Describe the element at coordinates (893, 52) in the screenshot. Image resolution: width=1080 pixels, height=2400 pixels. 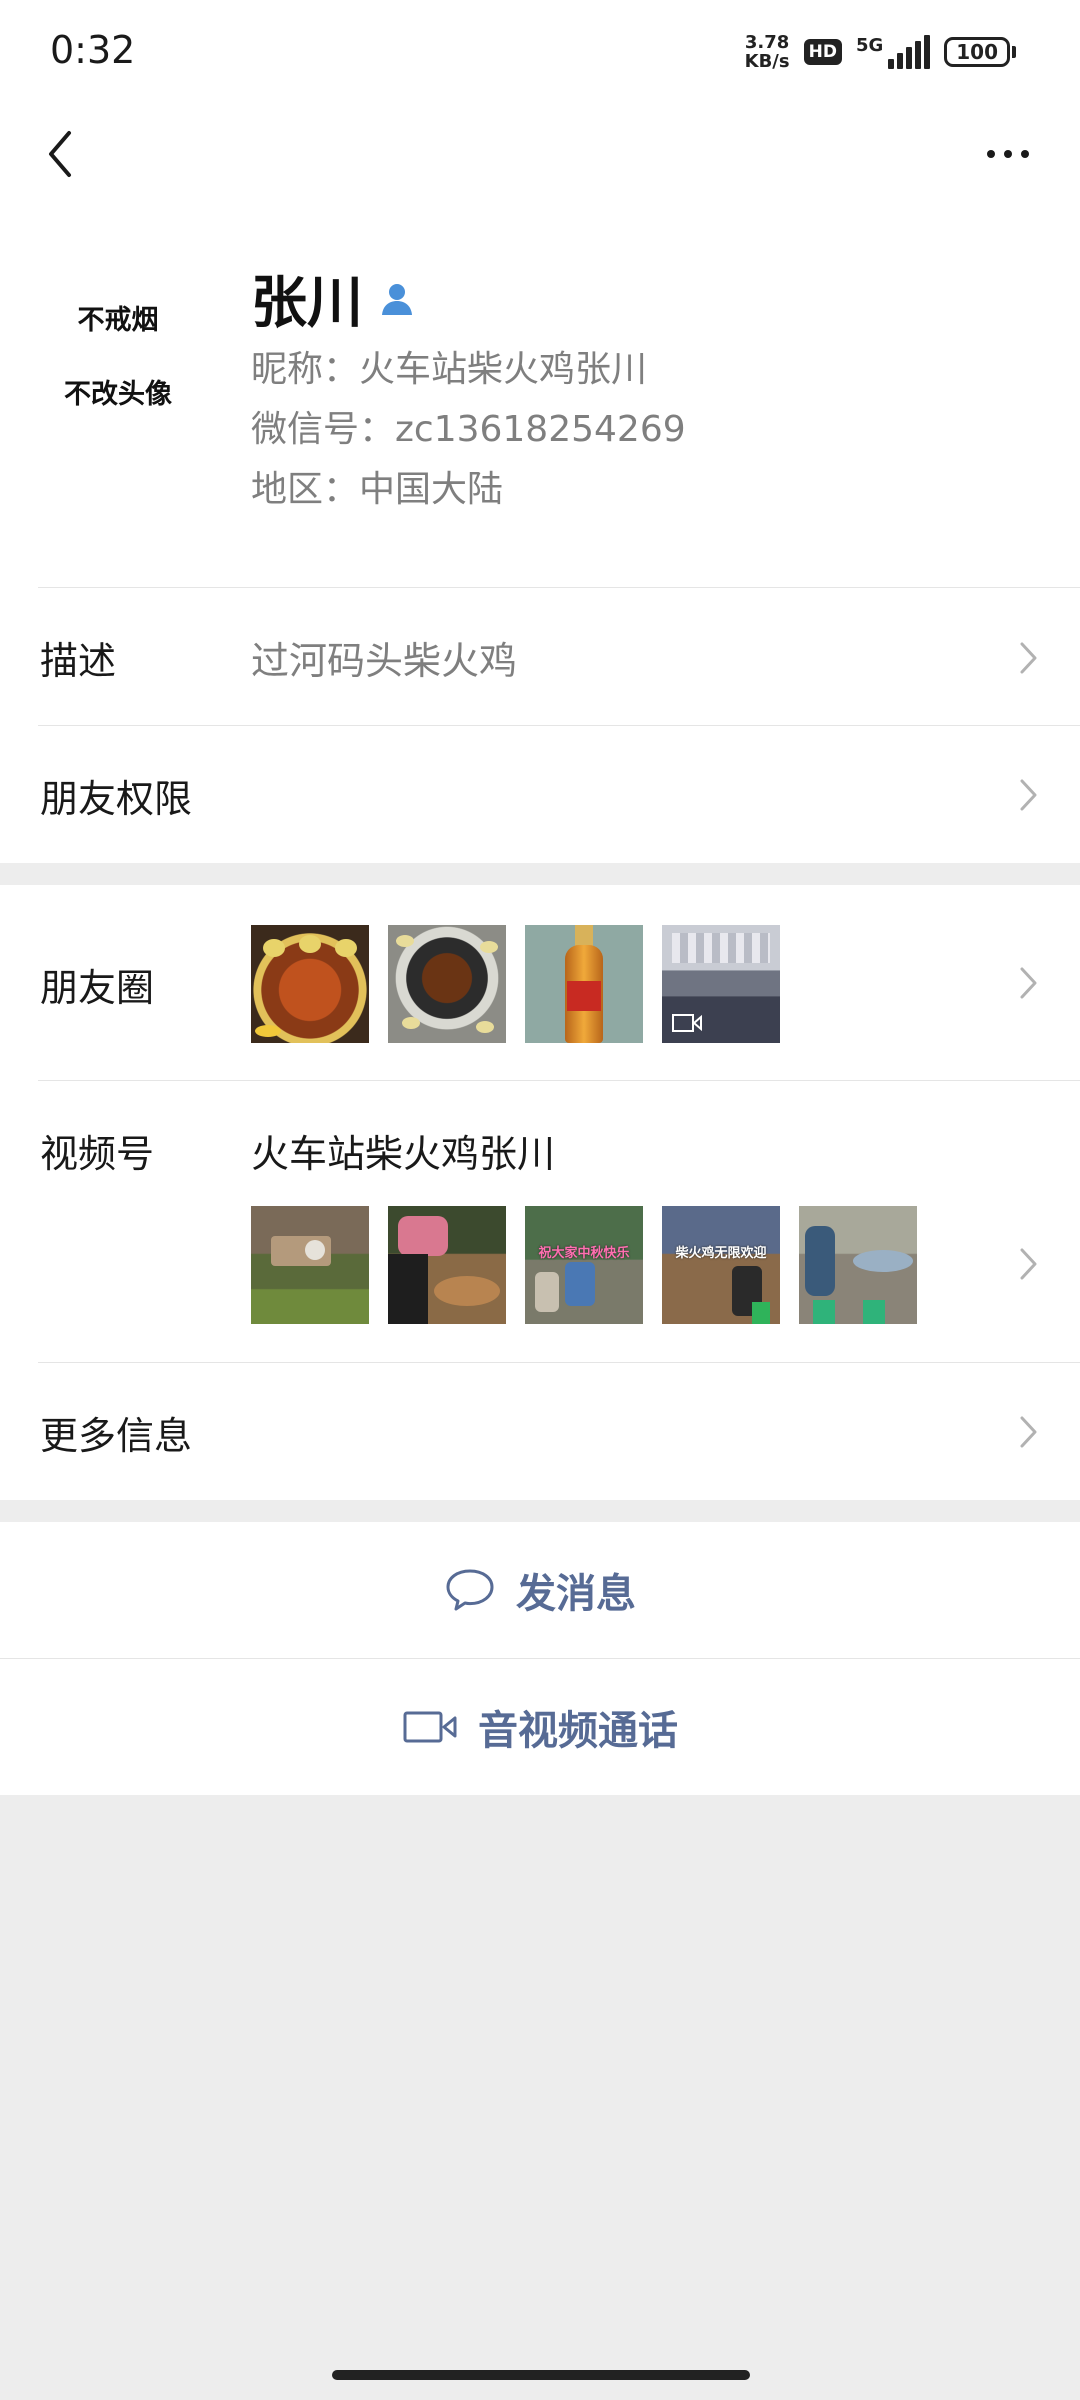
I see `signal-icon: 5G` at that location.